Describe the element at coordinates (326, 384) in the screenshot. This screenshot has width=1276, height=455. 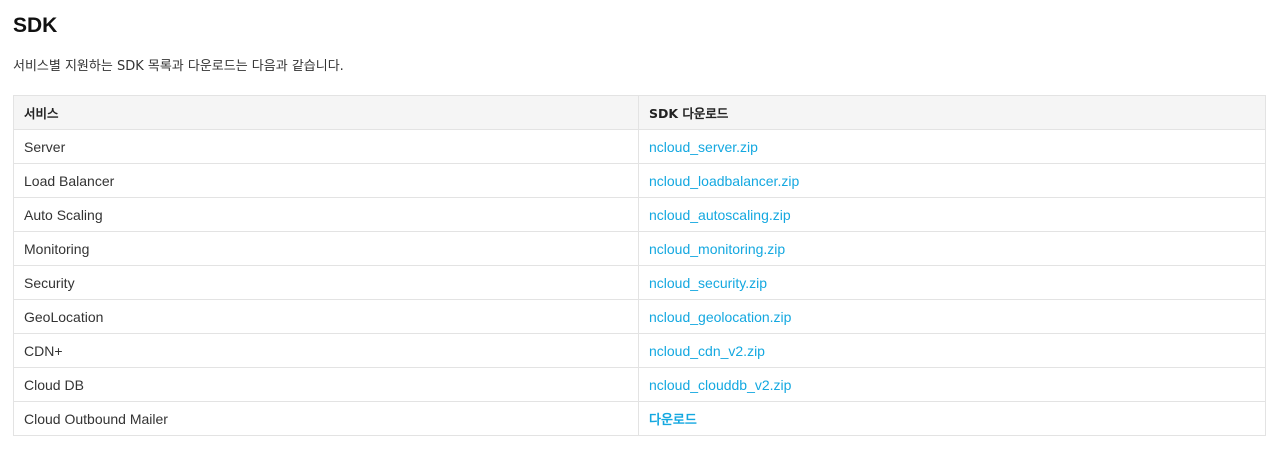
I see `service-name: Cloud DB` at that location.